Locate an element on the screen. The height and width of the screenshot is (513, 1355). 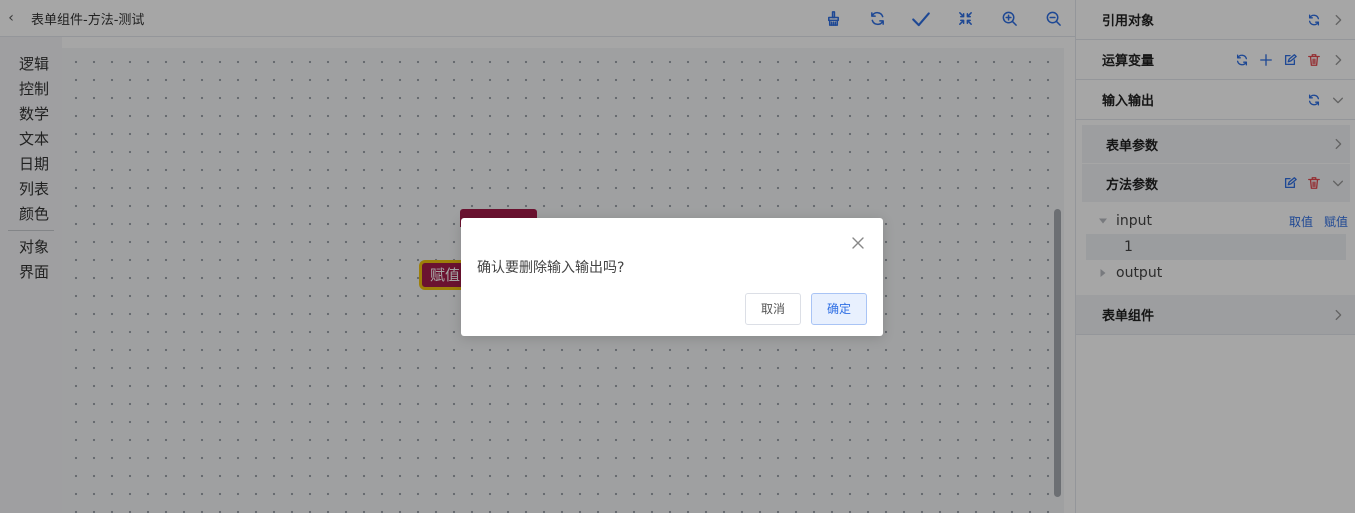
confirm-button: 确定 is located at coordinates (839, 309).